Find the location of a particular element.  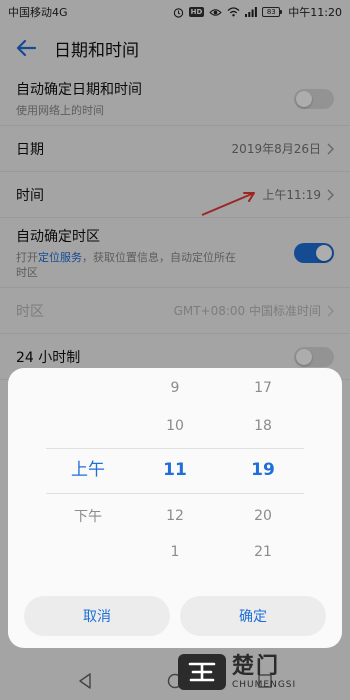

picker-item-hour: 9 is located at coordinates (175, 388).